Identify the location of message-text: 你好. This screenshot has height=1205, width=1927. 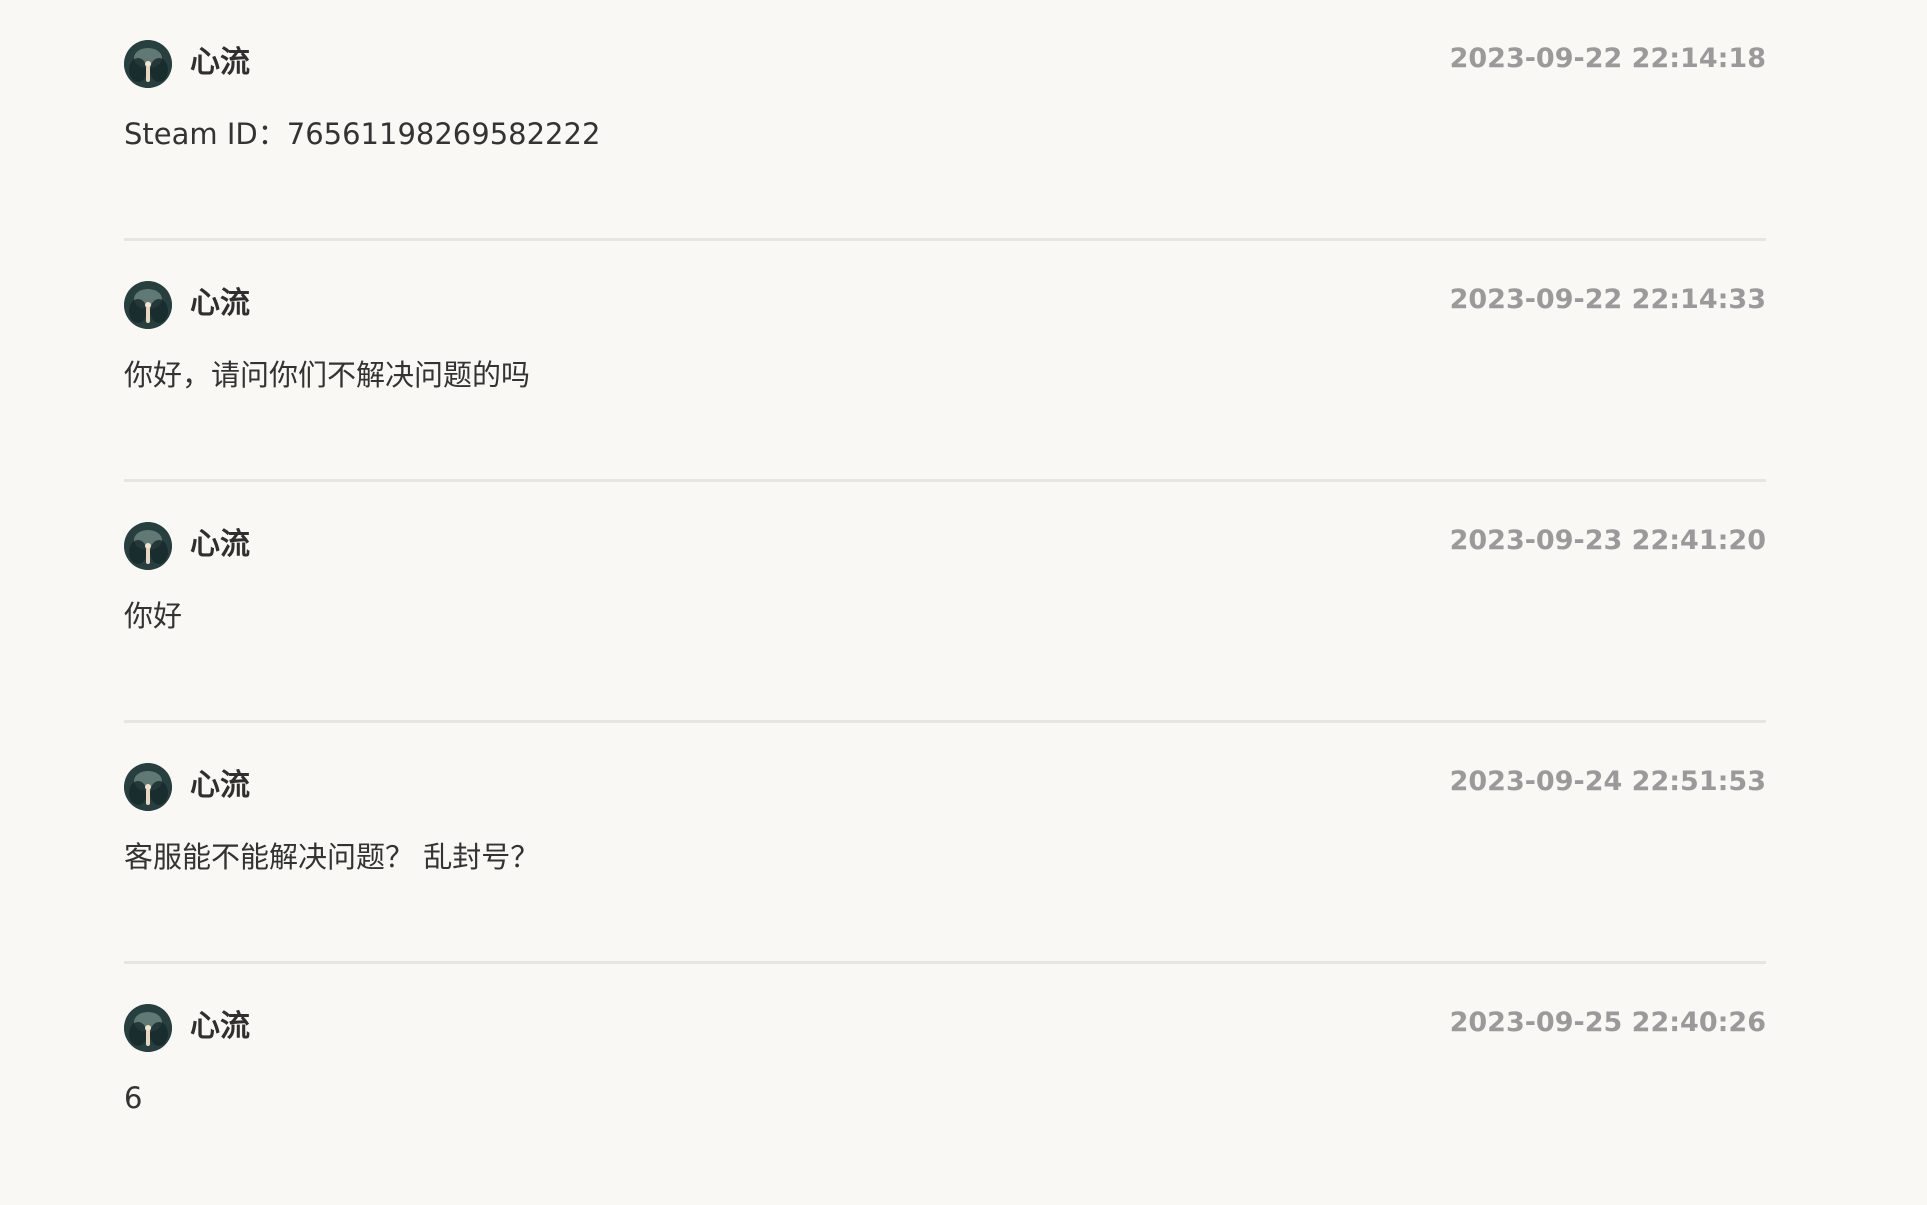
(153, 616).